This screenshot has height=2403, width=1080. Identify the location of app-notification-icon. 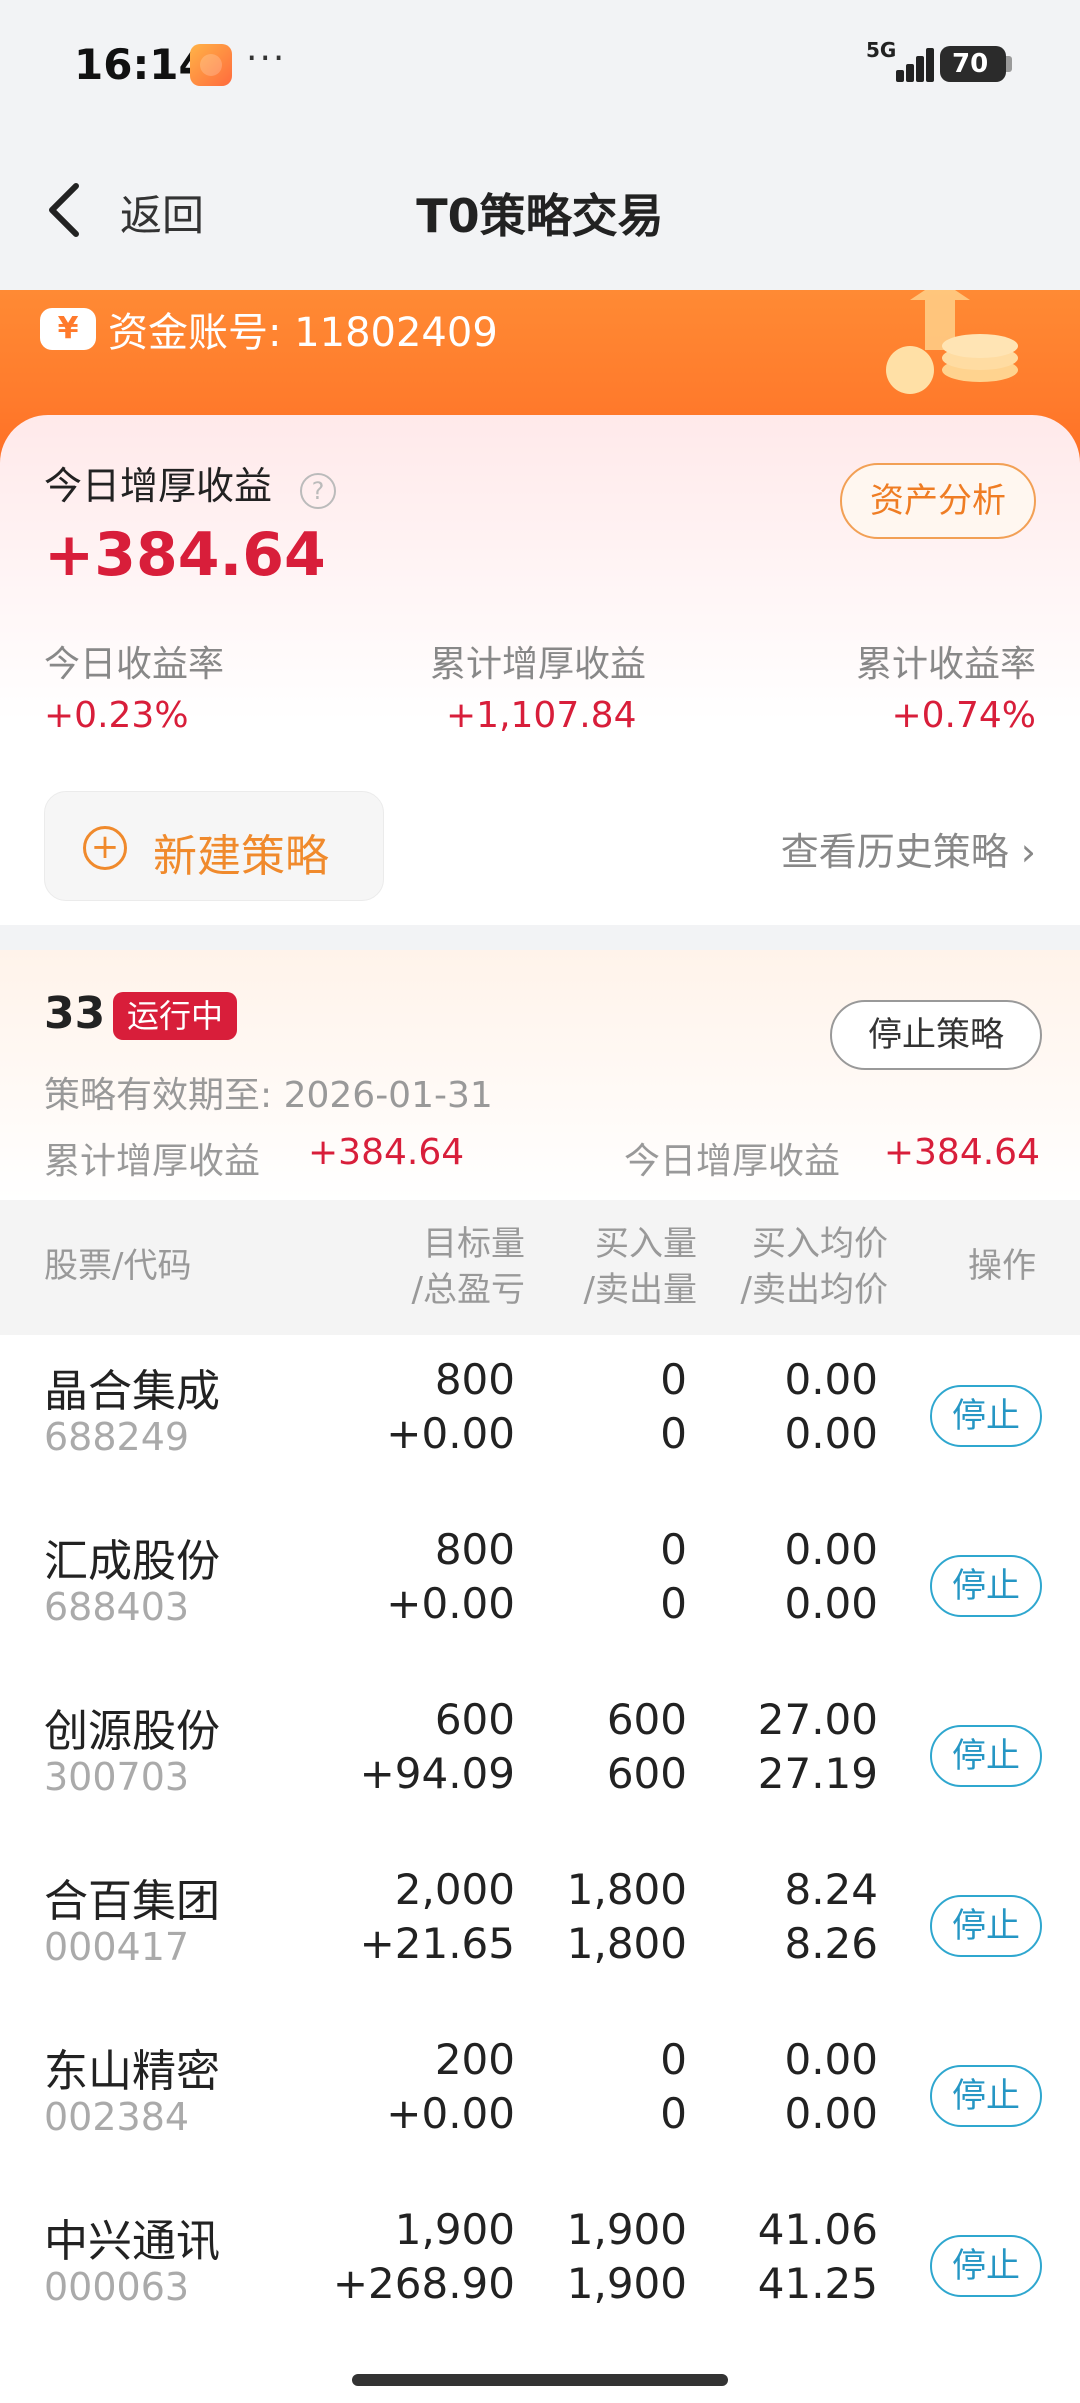
(211, 65).